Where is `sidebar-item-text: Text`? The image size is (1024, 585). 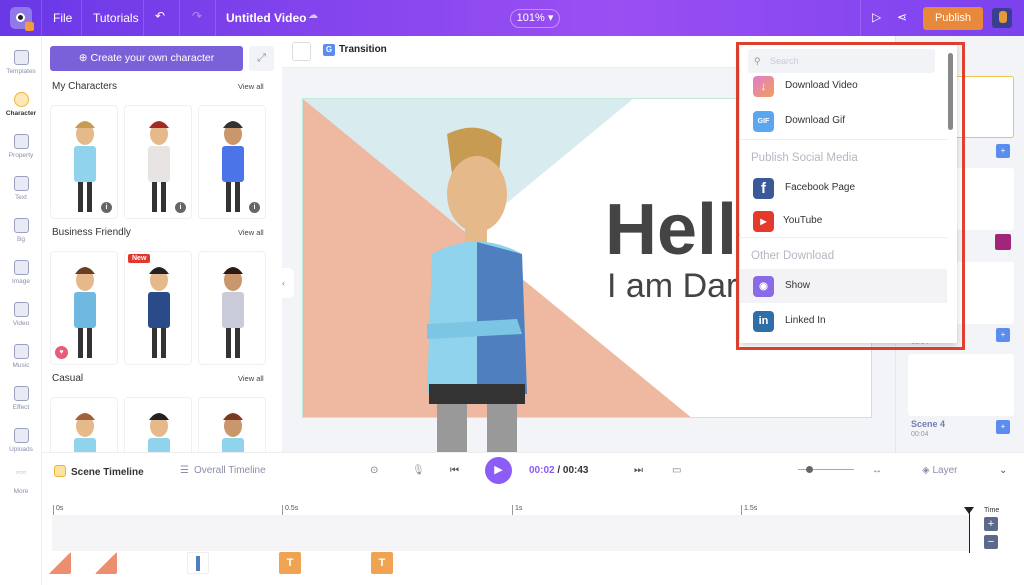 sidebar-item-text: Text is located at coordinates (21, 188).